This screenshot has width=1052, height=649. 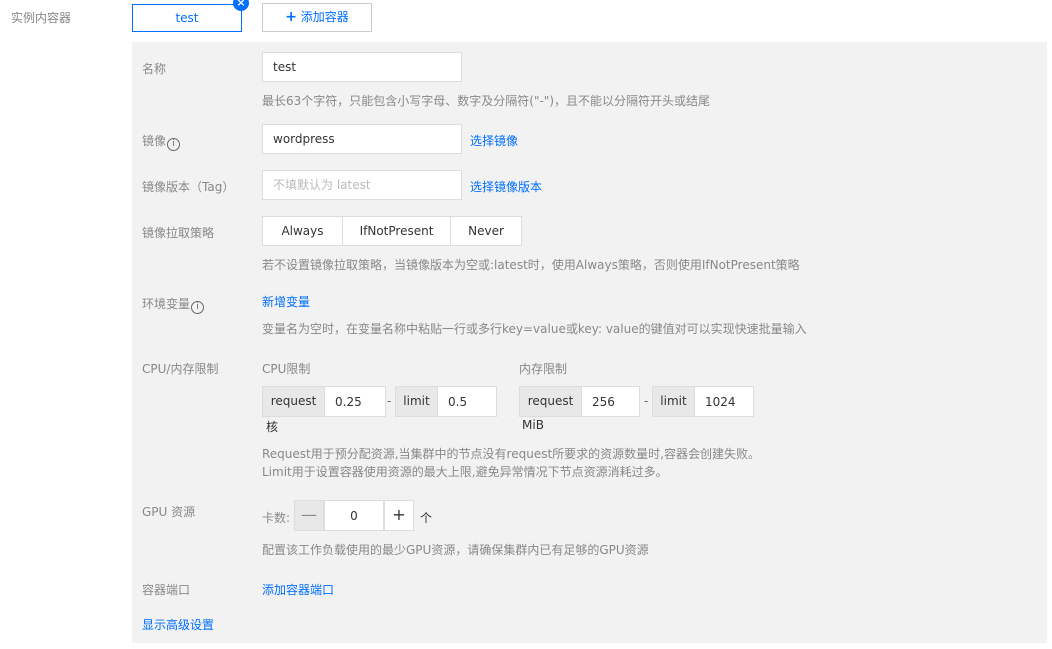 I want to click on image-label: 镜像 i, so click(x=161, y=141).